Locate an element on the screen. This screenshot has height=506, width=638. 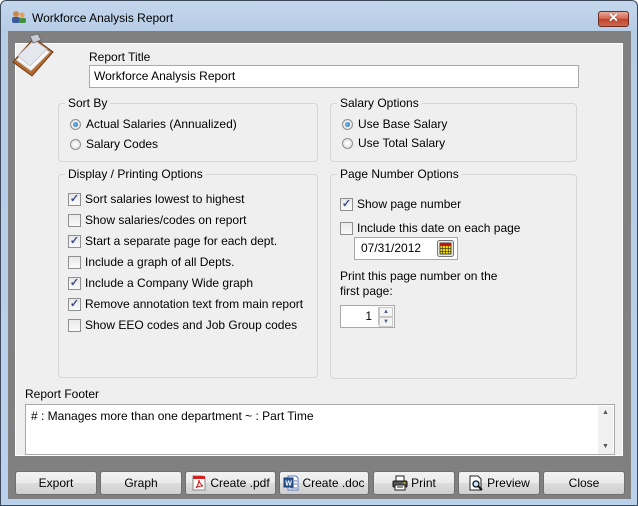
create-doc-button: W Create .doc is located at coordinates (324, 483).